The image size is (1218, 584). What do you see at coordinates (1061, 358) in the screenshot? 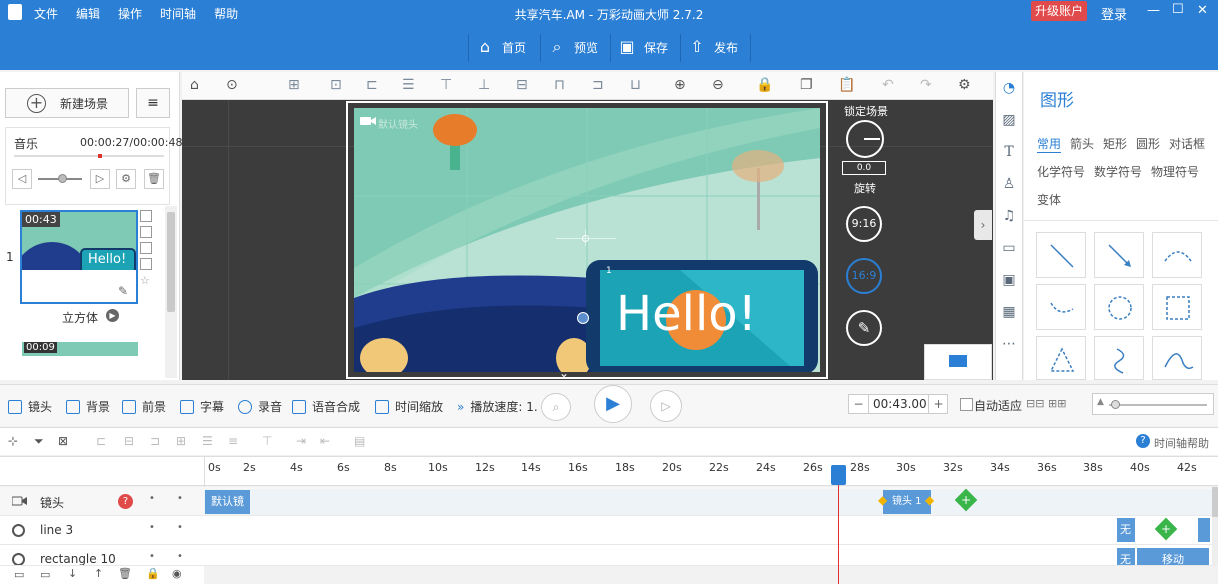
I see `shape-triangle` at bounding box center [1061, 358].